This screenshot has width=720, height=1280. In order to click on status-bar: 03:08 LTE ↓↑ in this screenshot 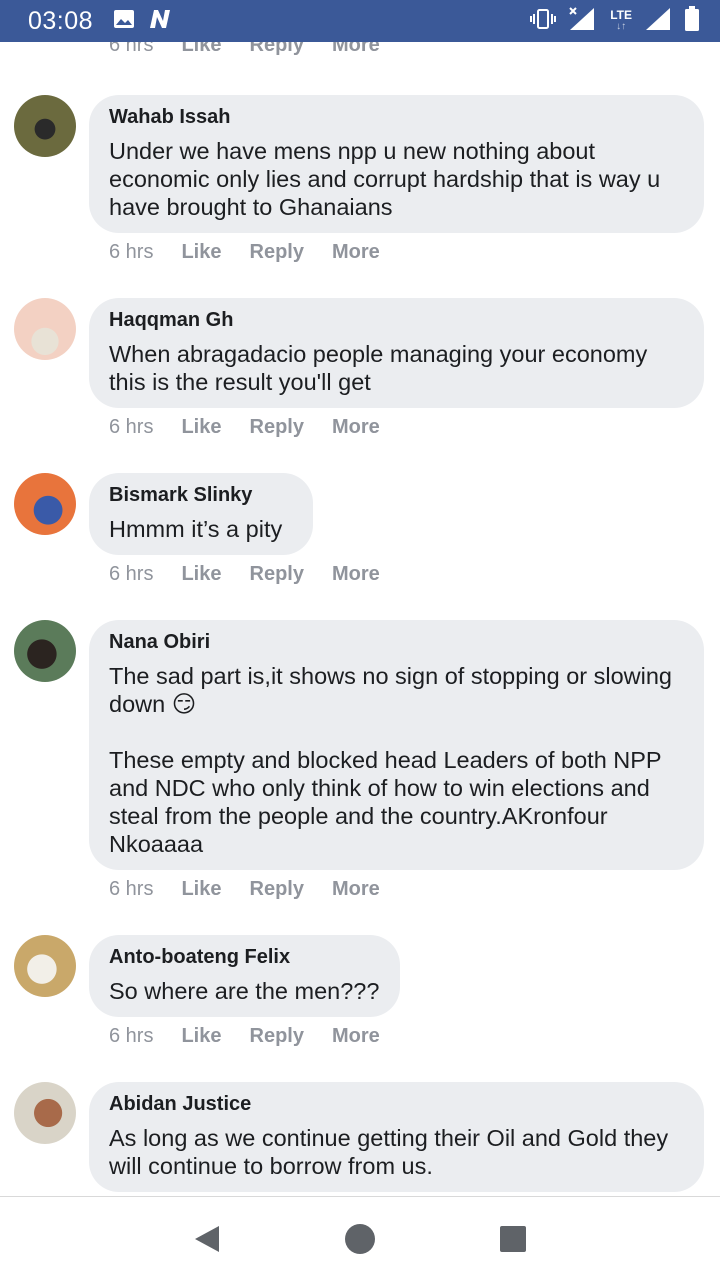, I will do `click(360, 21)`.